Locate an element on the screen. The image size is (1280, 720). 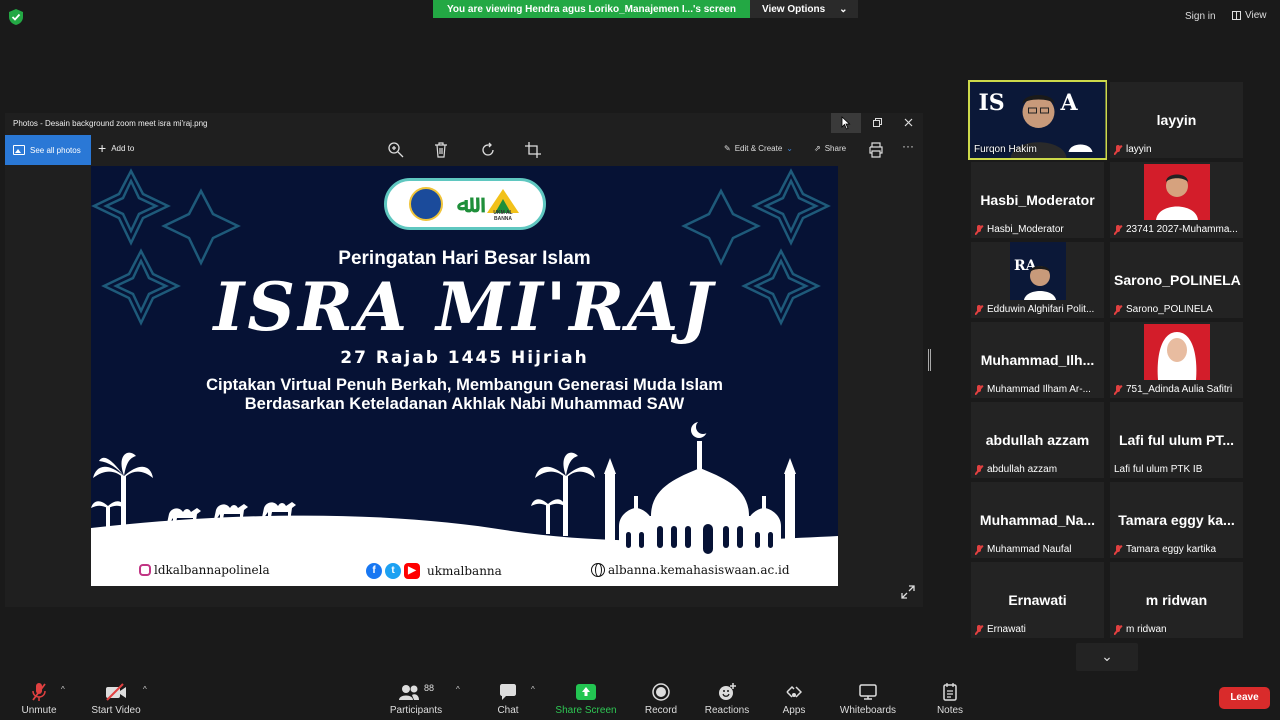
share-screen-label: Share Screen is located at coordinates (586, 710).